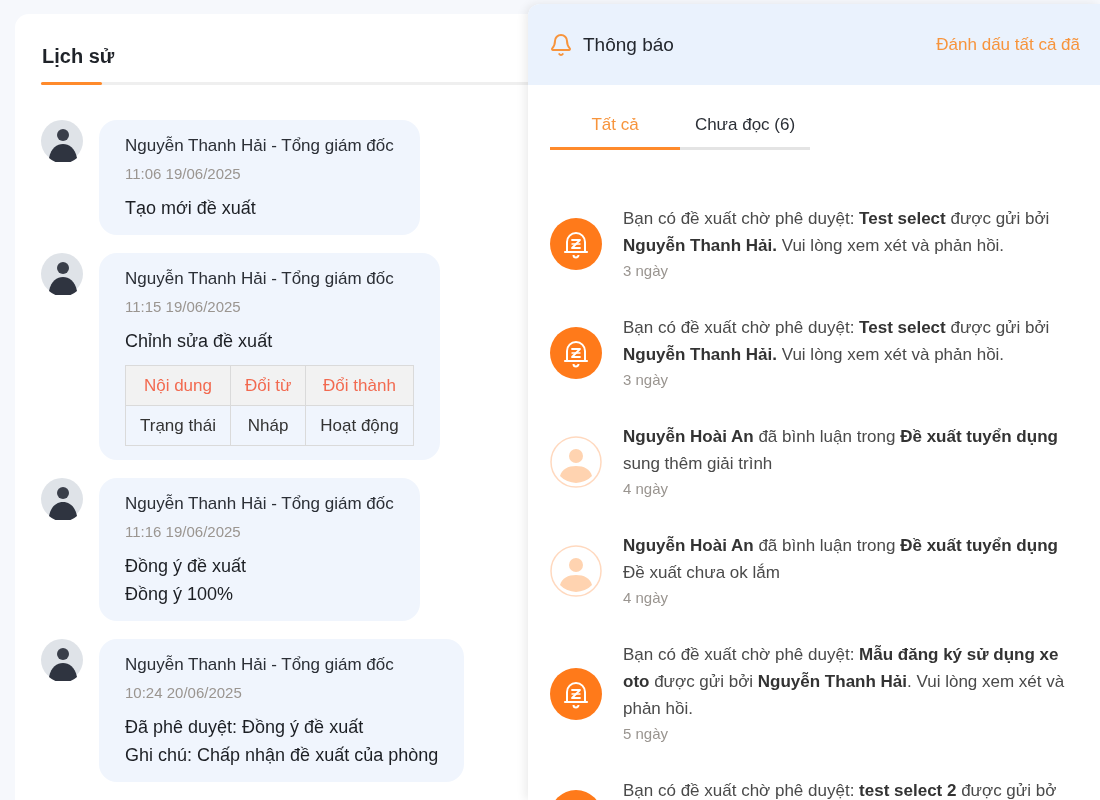 The image size is (1100, 800). I want to click on table-header-cell: Nội dung, so click(178, 385).